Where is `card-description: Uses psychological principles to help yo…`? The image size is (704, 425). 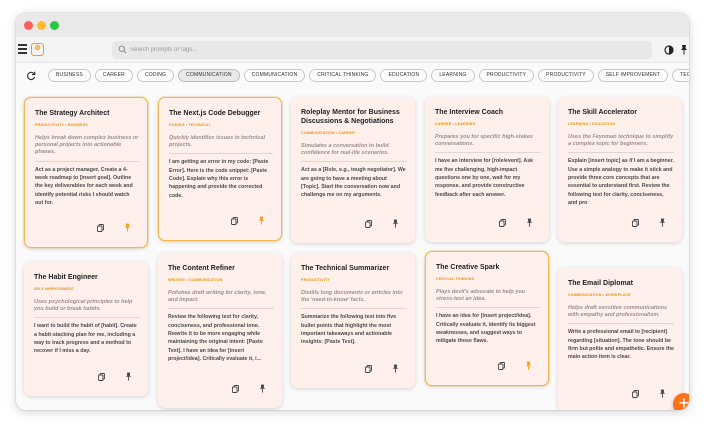
card-description: Uses psychological principles to help yo… is located at coordinates (83, 306).